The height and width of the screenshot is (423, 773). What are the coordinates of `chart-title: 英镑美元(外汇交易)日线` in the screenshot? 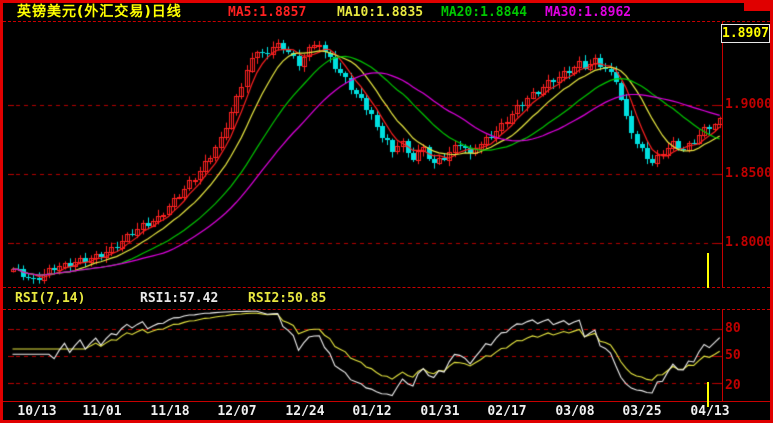 It's located at (99, 12).